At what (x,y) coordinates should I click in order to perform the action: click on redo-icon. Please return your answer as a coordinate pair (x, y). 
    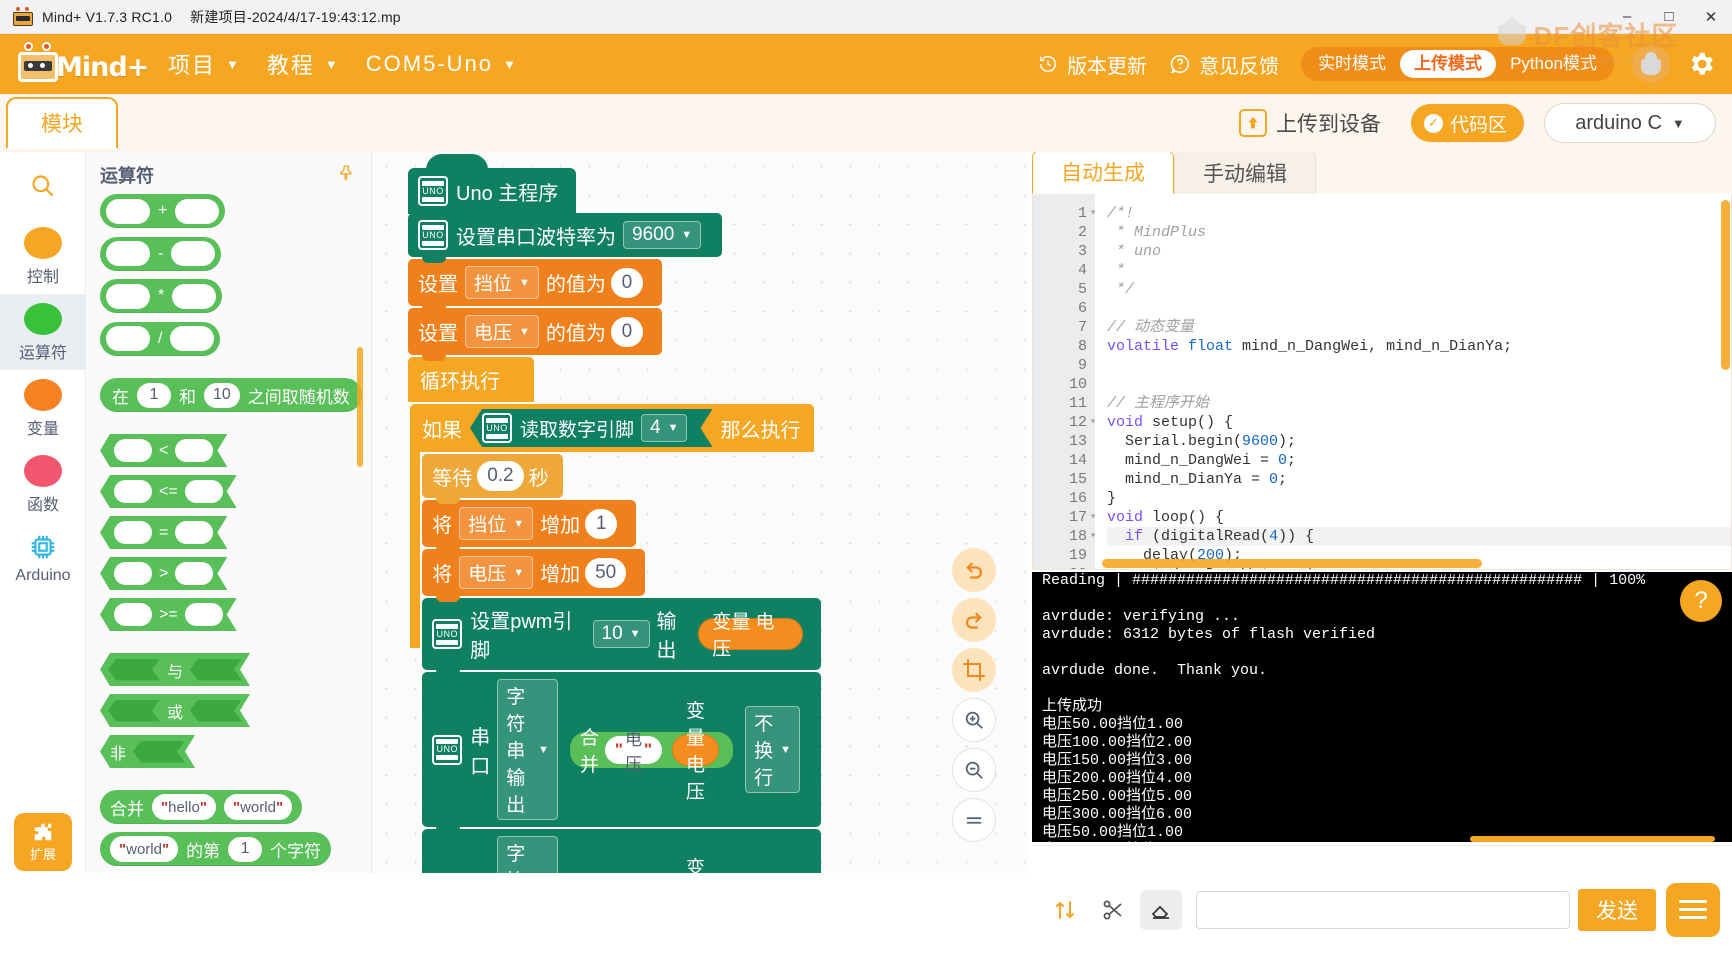
    Looking at the image, I should click on (974, 620).